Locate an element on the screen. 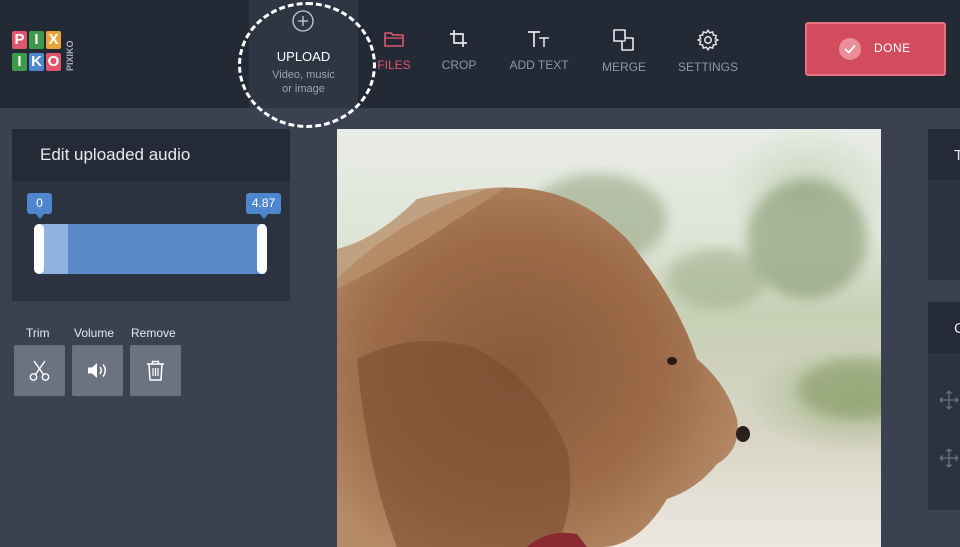 The width and height of the screenshot is (960, 547). right-panel-title: C is located at coordinates (957, 328).